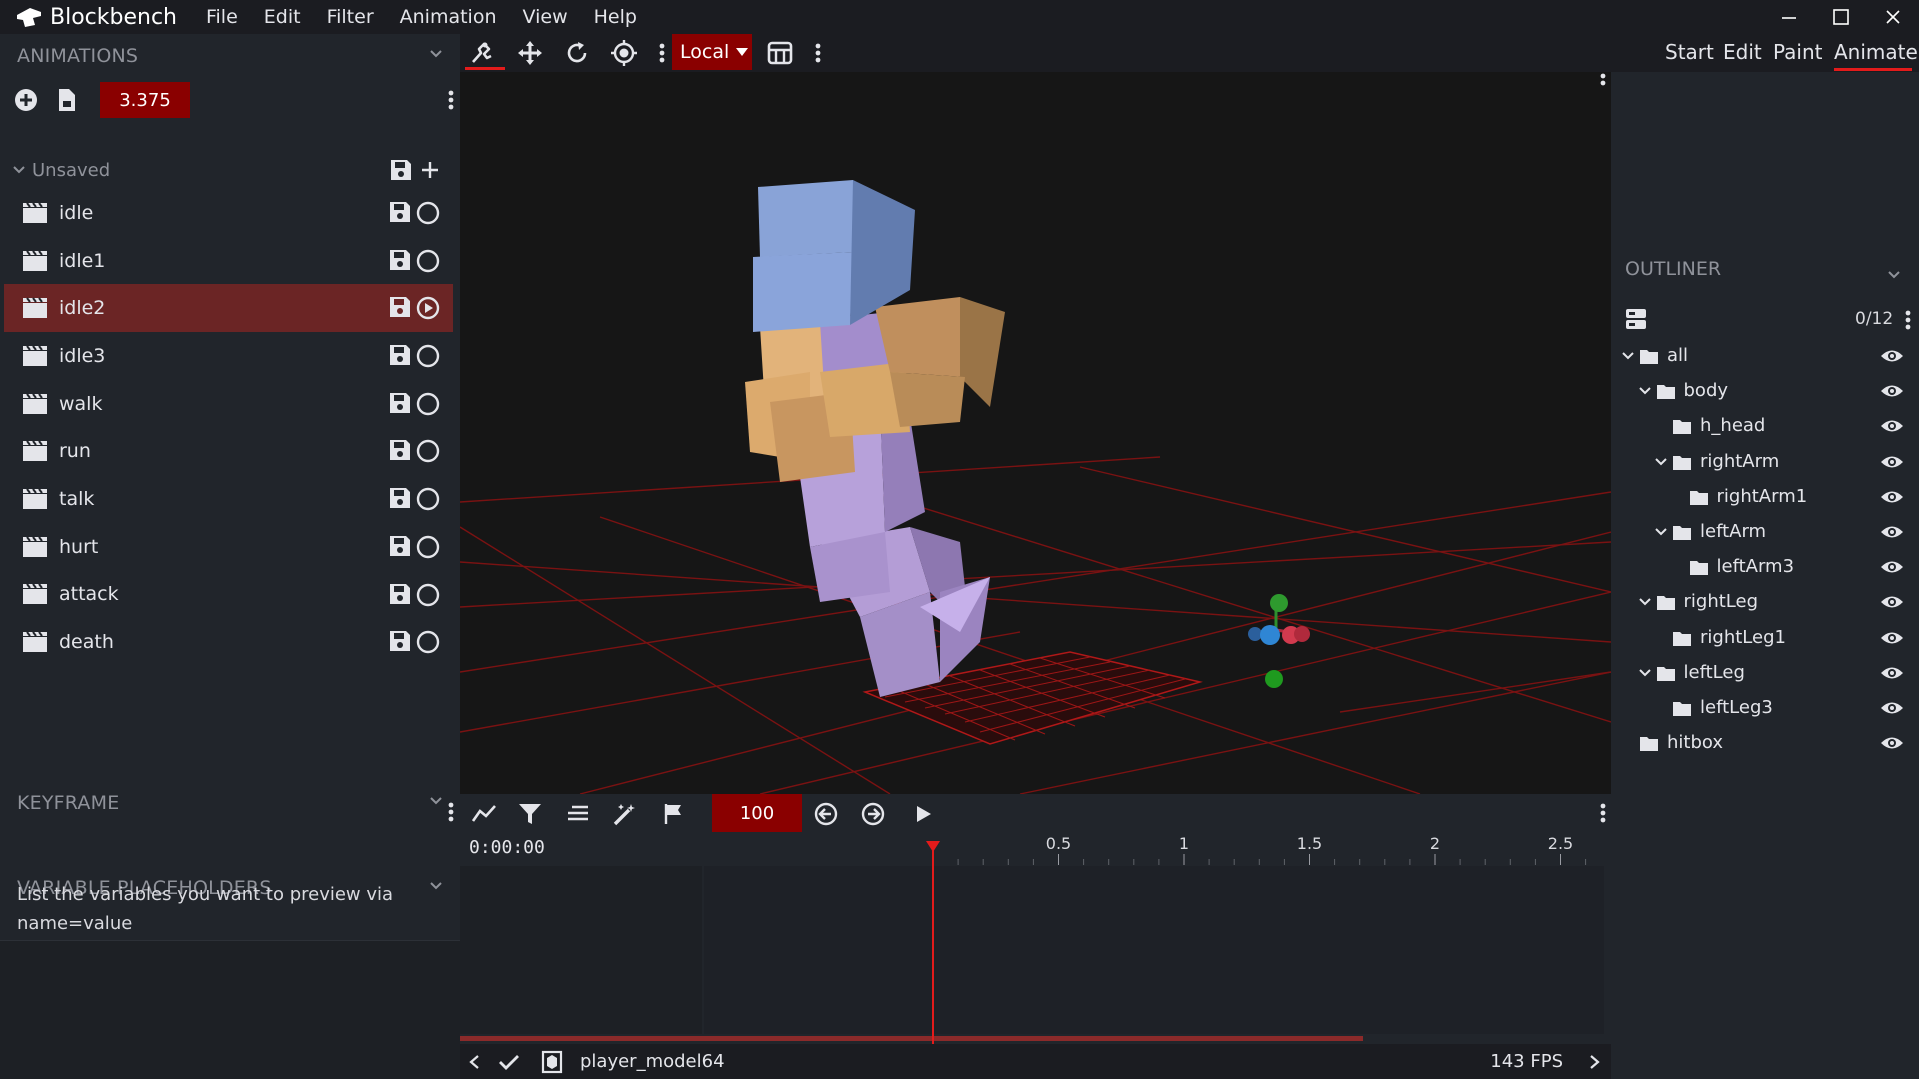 This screenshot has height=1079, width=1919. Describe the element at coordinates (1841, 17) in the screenshot. I see `maximize-button` at that location.